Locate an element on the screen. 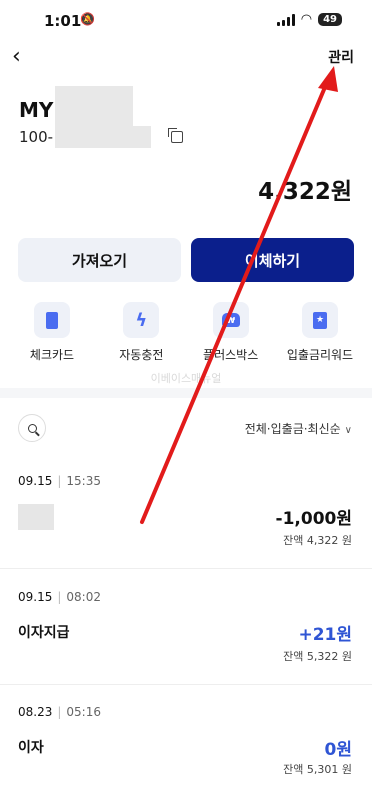 This screenshot has height=800, width=372. masked-transaction-desc is located at coordinates (36, 517).